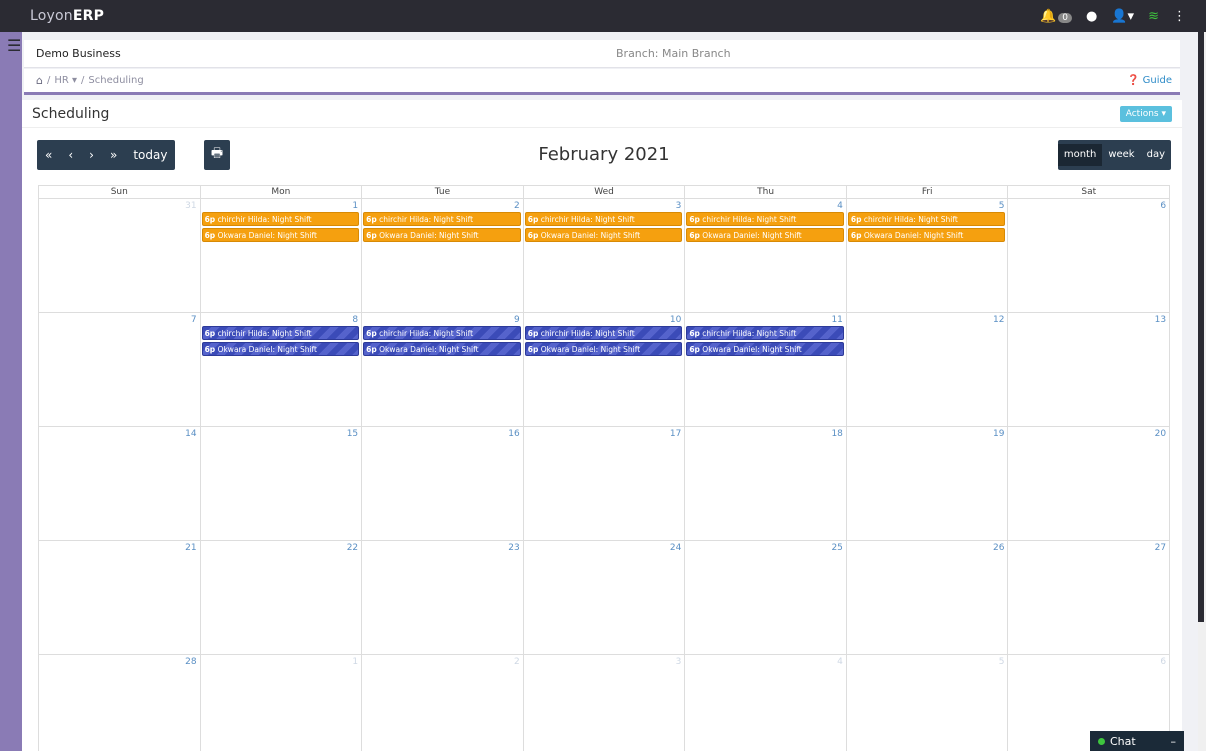 This screenshot has width=1206, height=751. Describe the element at coordinates (282, 483) in the screenshot. I see `day-cell: 15` at that location.